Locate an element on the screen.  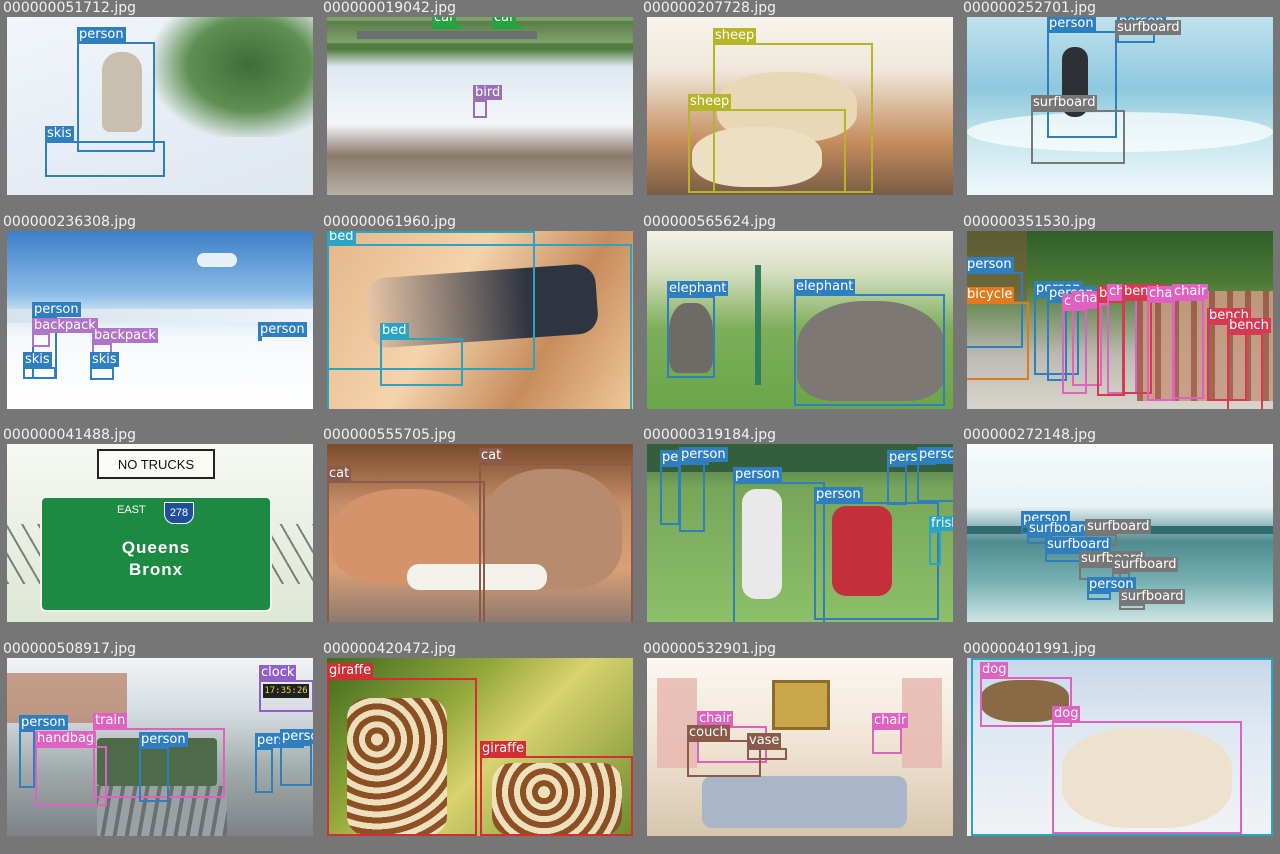
bridge is located at coordinates (447, 35).